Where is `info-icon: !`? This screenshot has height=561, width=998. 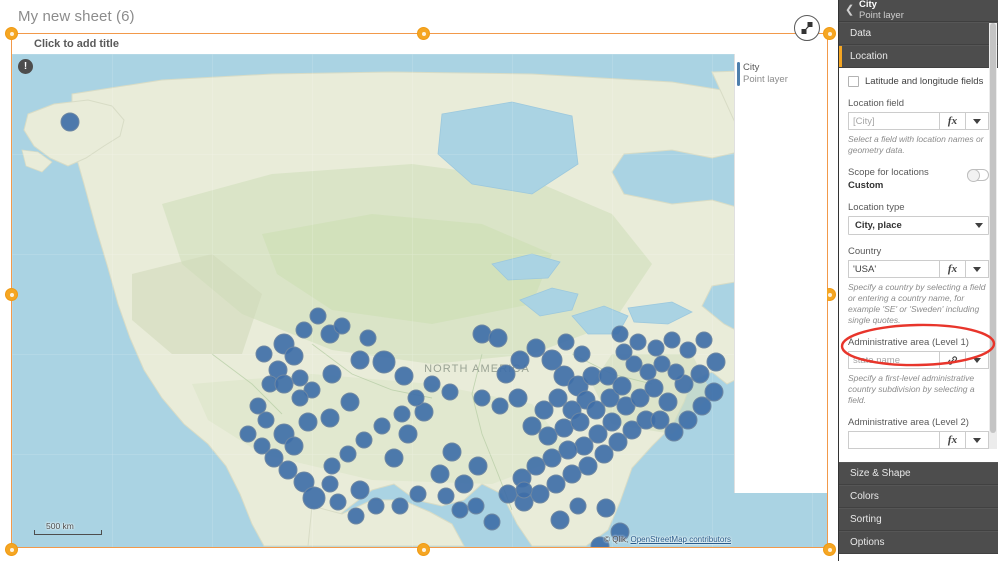
info-icon: ! is located at coordinates (25, 66).